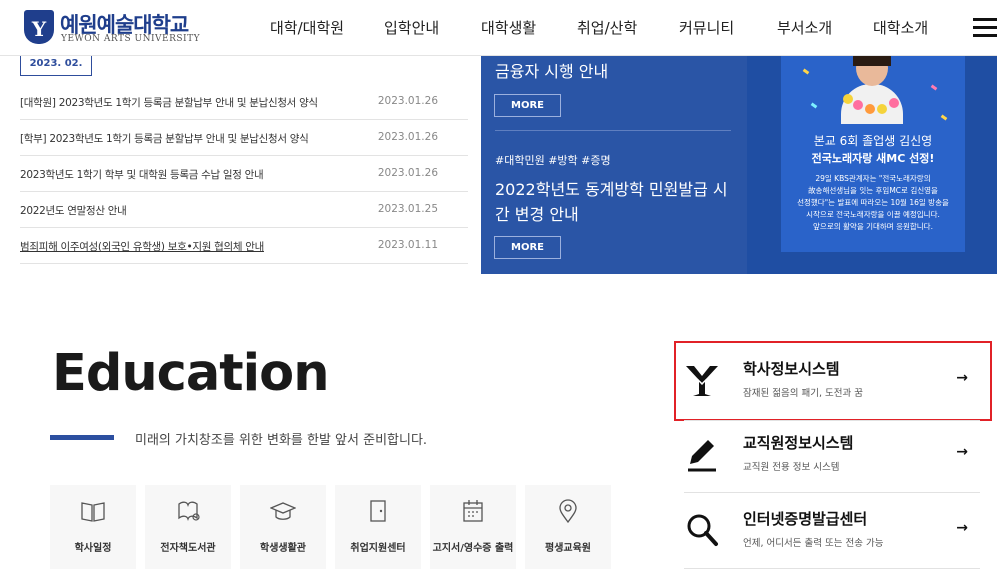 Image resolution: width=997 pixels, height=580 pixels. Describe the element at coordinates (191, 373) in the screenshot. I see `education-title: Education` at that location.